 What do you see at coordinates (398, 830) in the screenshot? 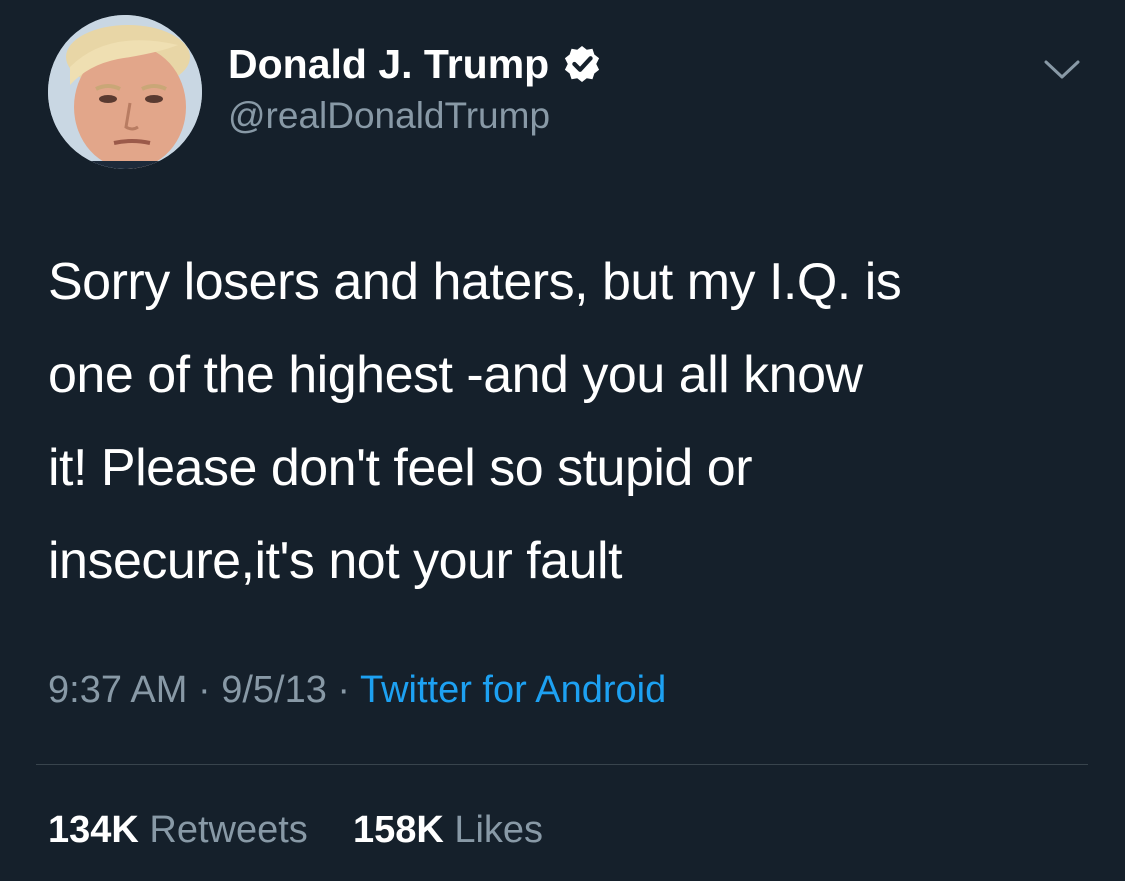
I see `likes-count: 158K` at bounding box center [398, 830].